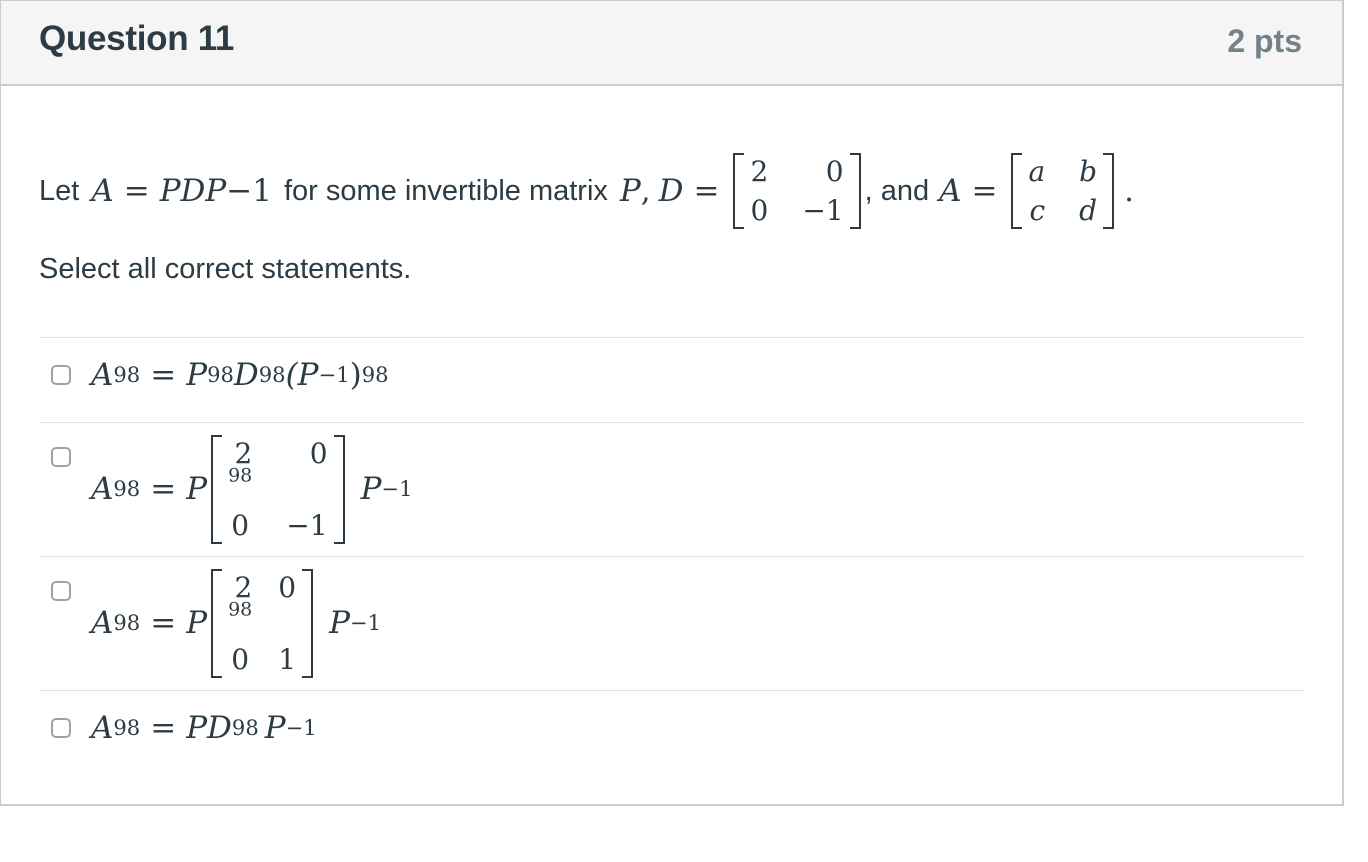  I want to click on matrix-d-cell: −1, so click(823, 210).